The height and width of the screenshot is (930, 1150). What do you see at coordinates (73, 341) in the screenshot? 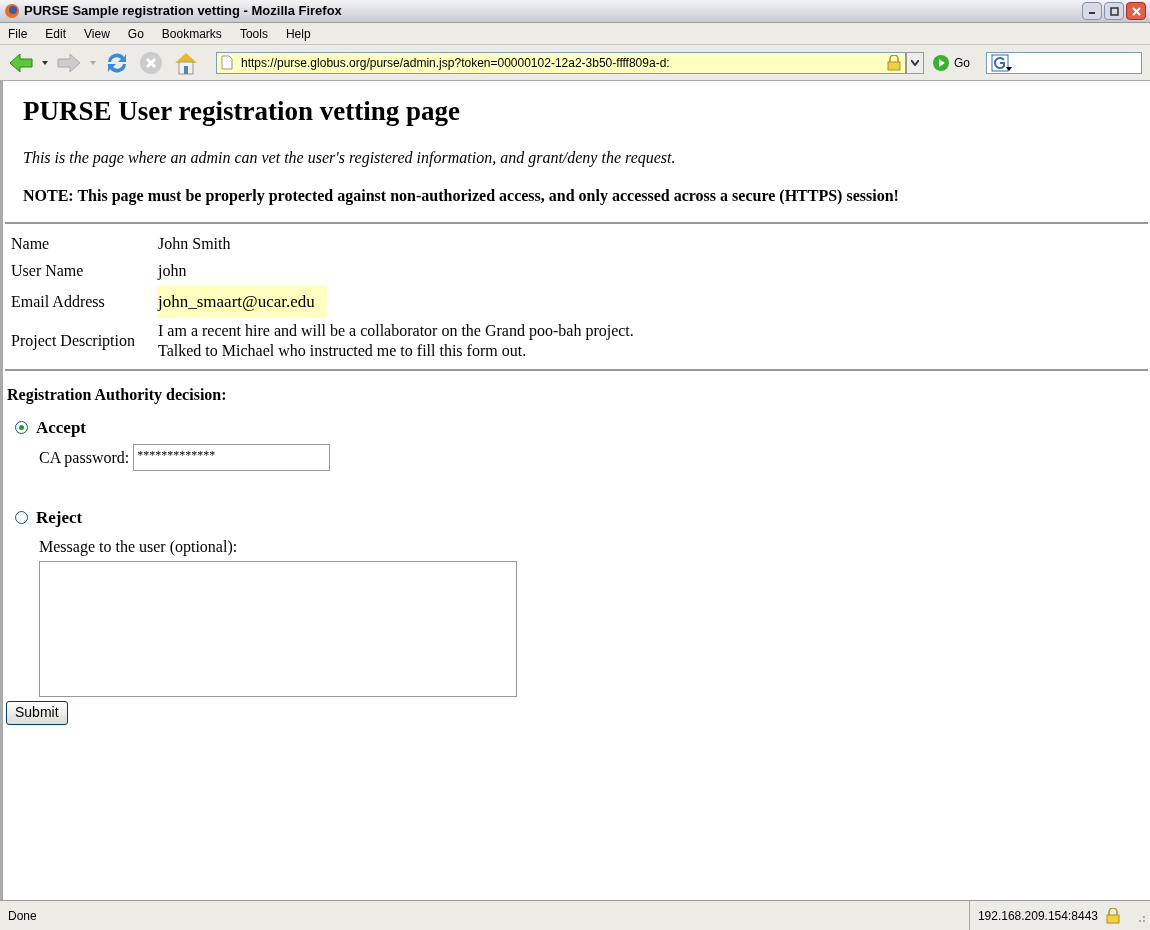
I see `field-label: Project Description` at bounding box center [73, 341].